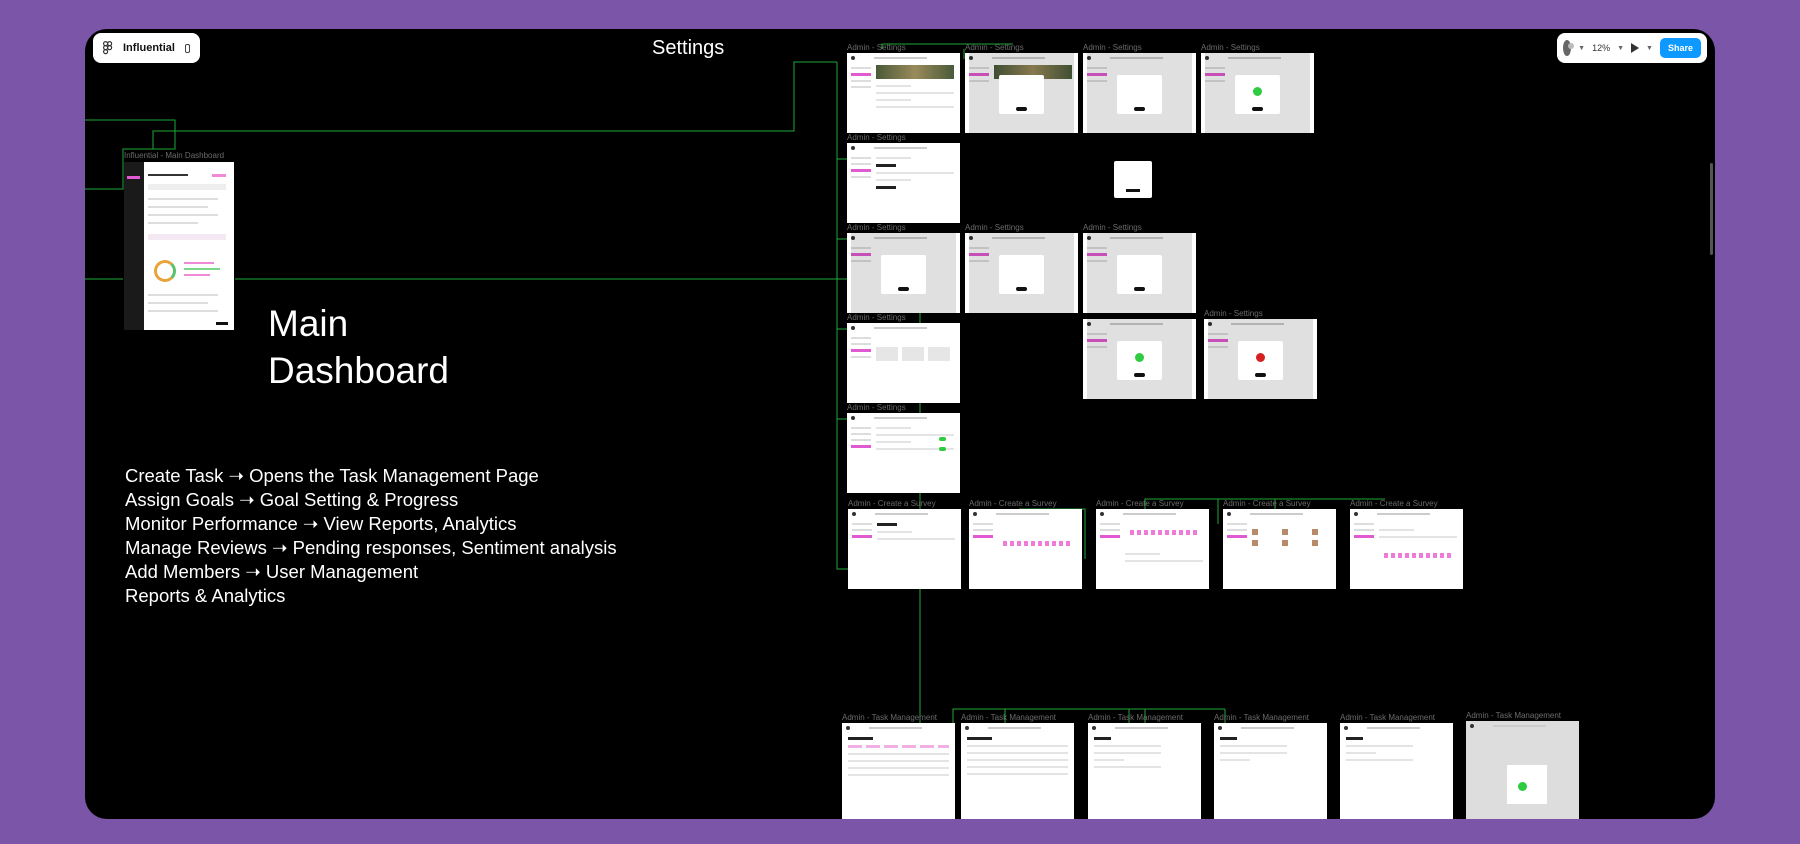  I want to click on heading-line-1: Main, so click(308, 323).